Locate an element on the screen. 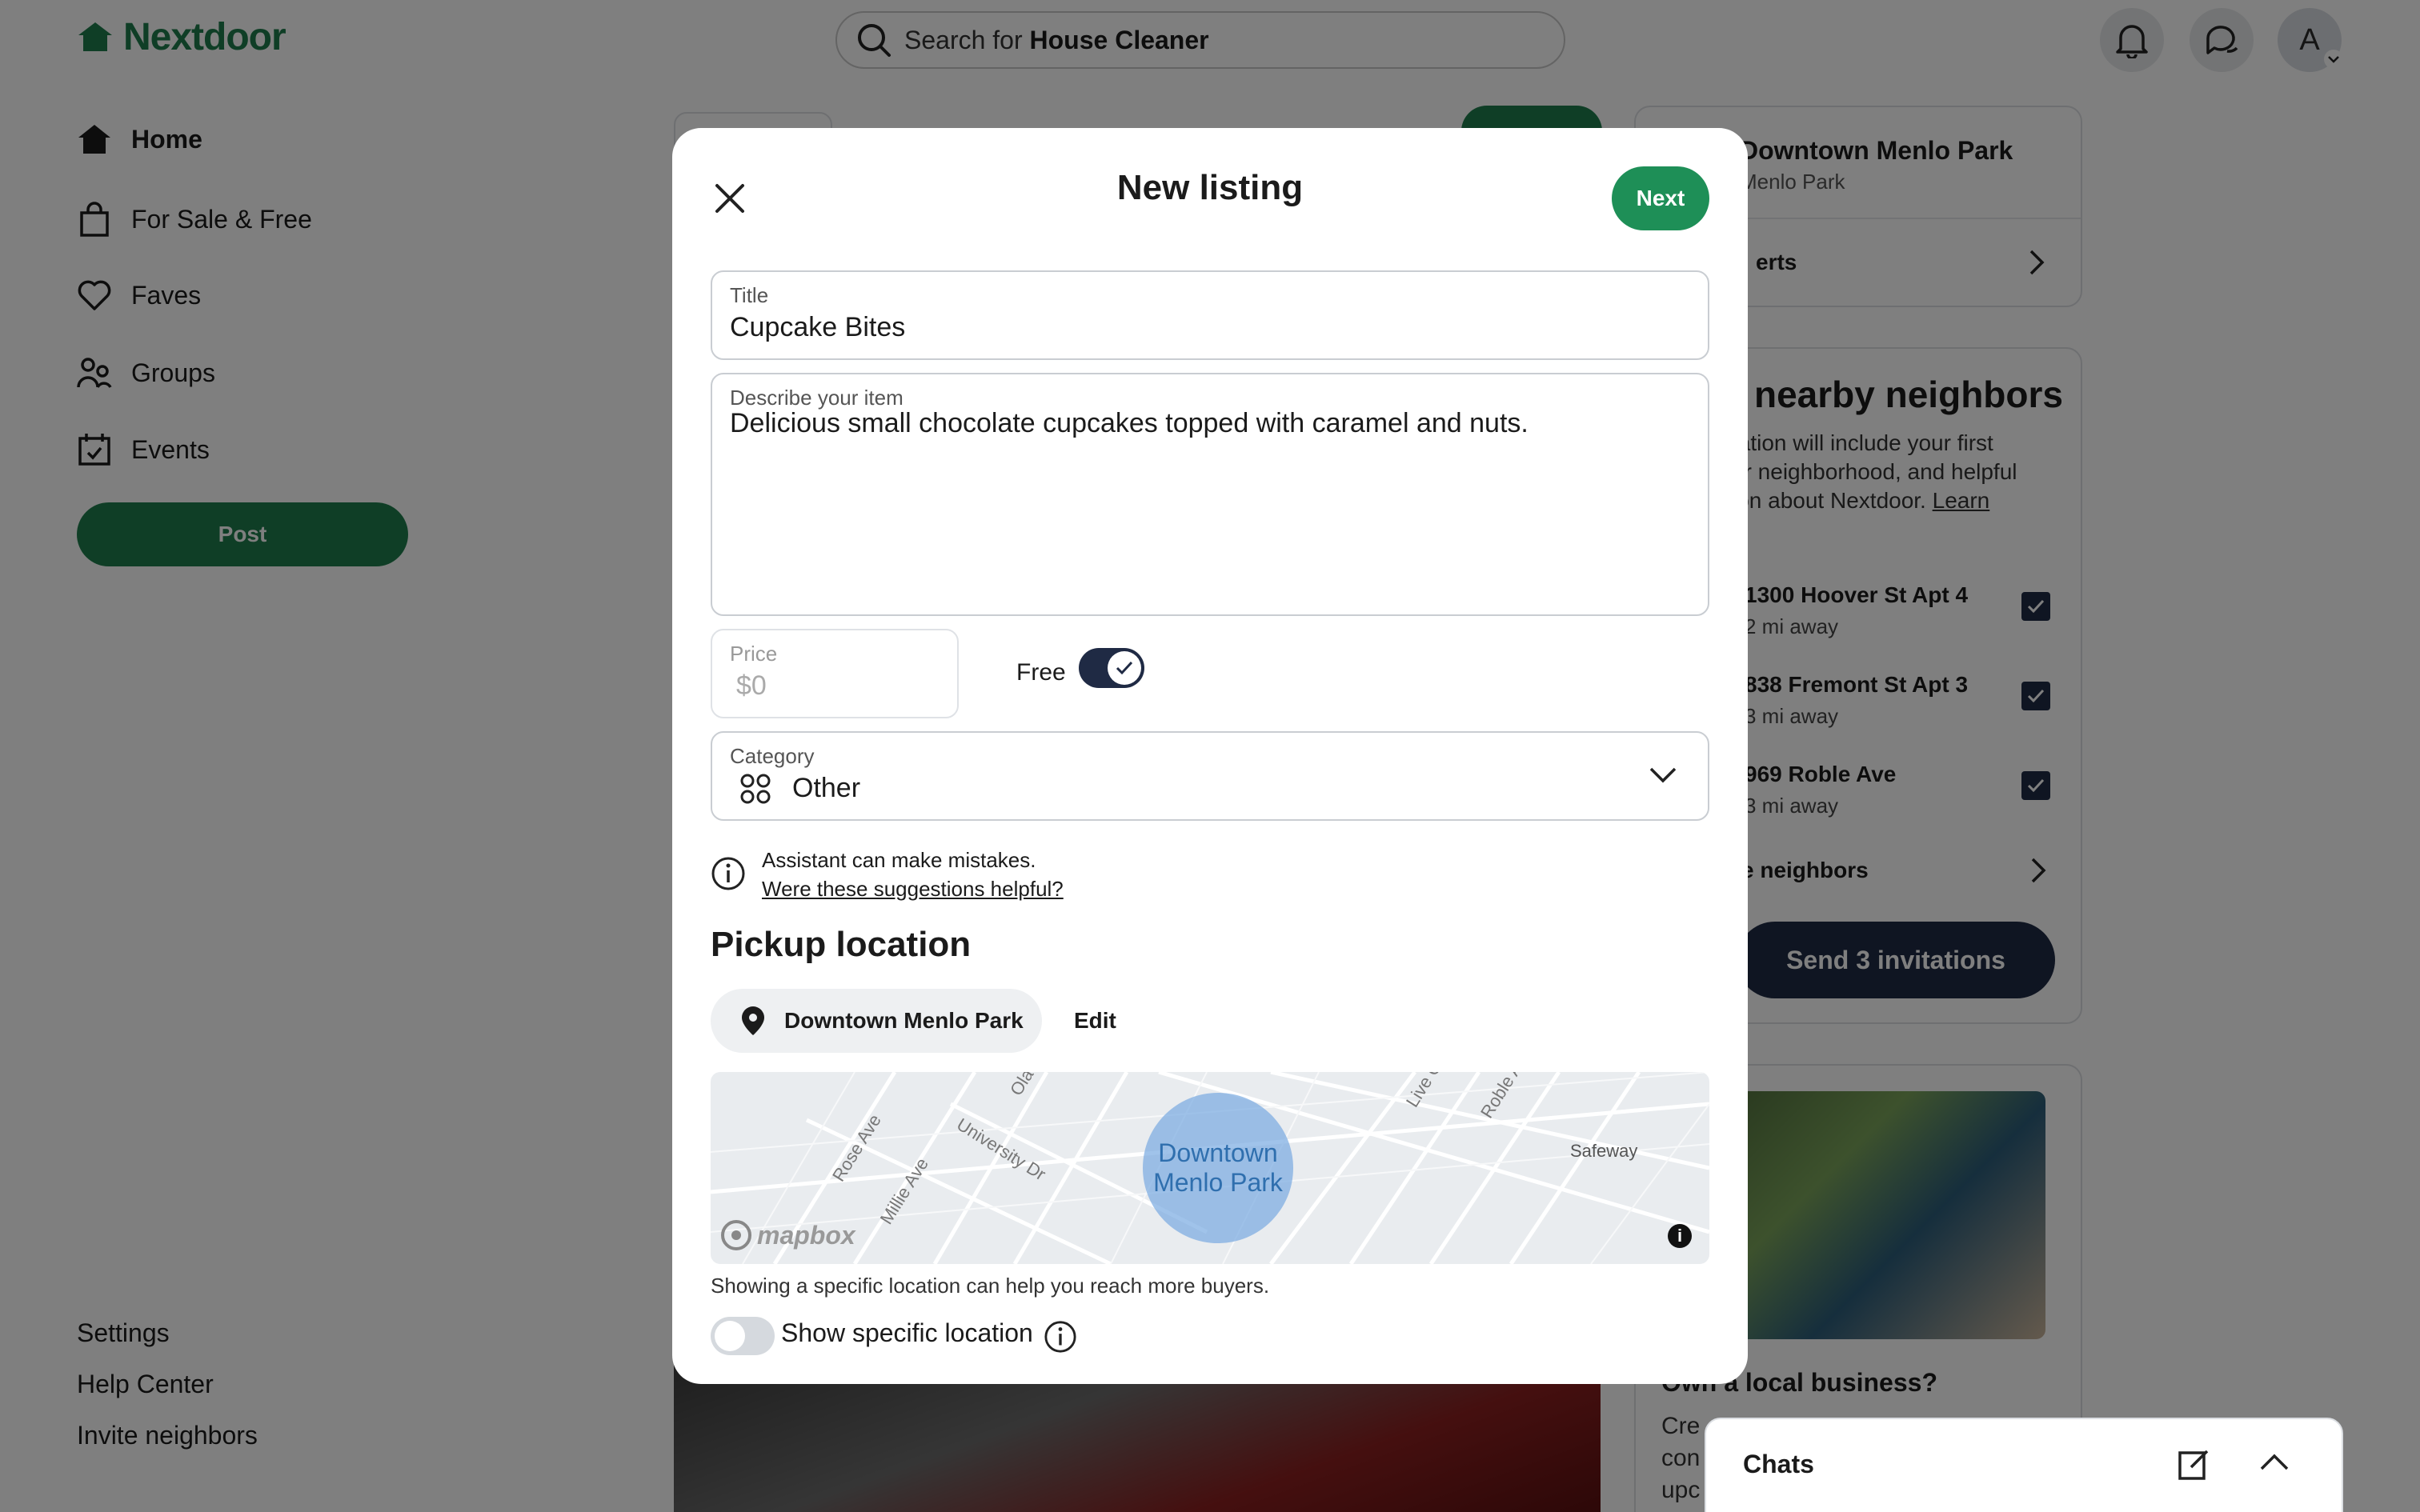 The image size is (2420, 1512). price-label: Price is located at coordinates (754, 654).